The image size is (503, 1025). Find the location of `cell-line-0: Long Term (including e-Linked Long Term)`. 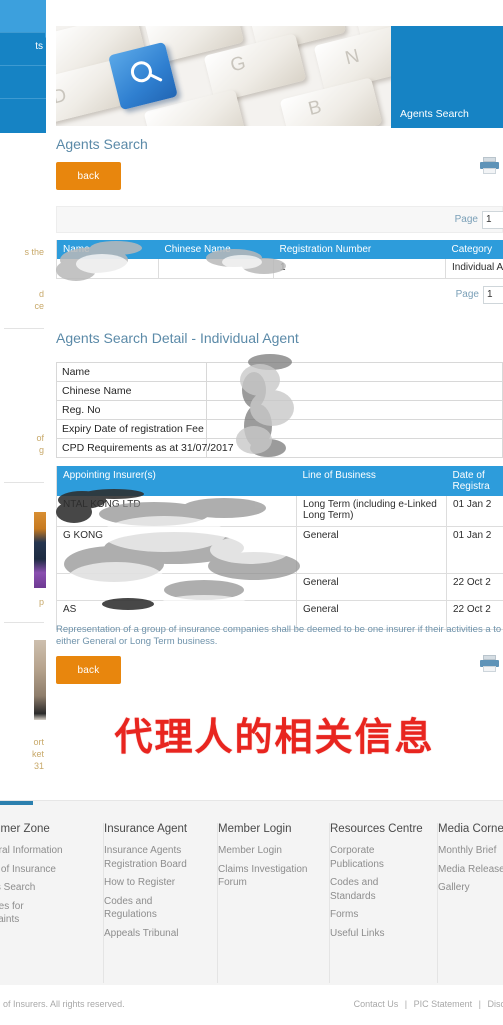

cell-line-0: Long Term (including e-Linked Long Term) is located at coordinates (372, 511).